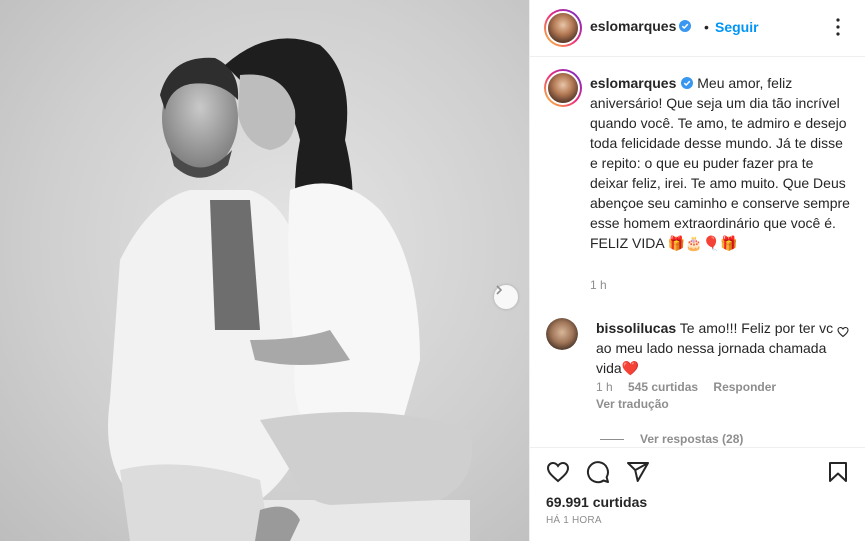 This screenshot has height=541, width=865. Describe the element at coordinates (558, 472) in the screenshot. I see `heart-icon` at that location.